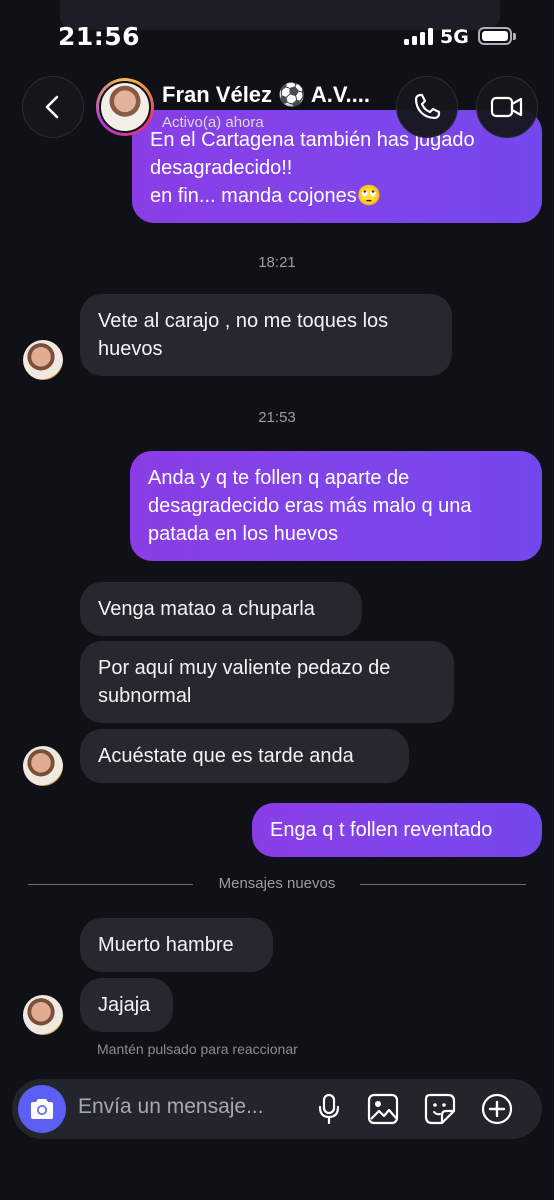 The width and height of the screenshot is (554, 1200). I want to click on video-call-button, so click(507, 107).